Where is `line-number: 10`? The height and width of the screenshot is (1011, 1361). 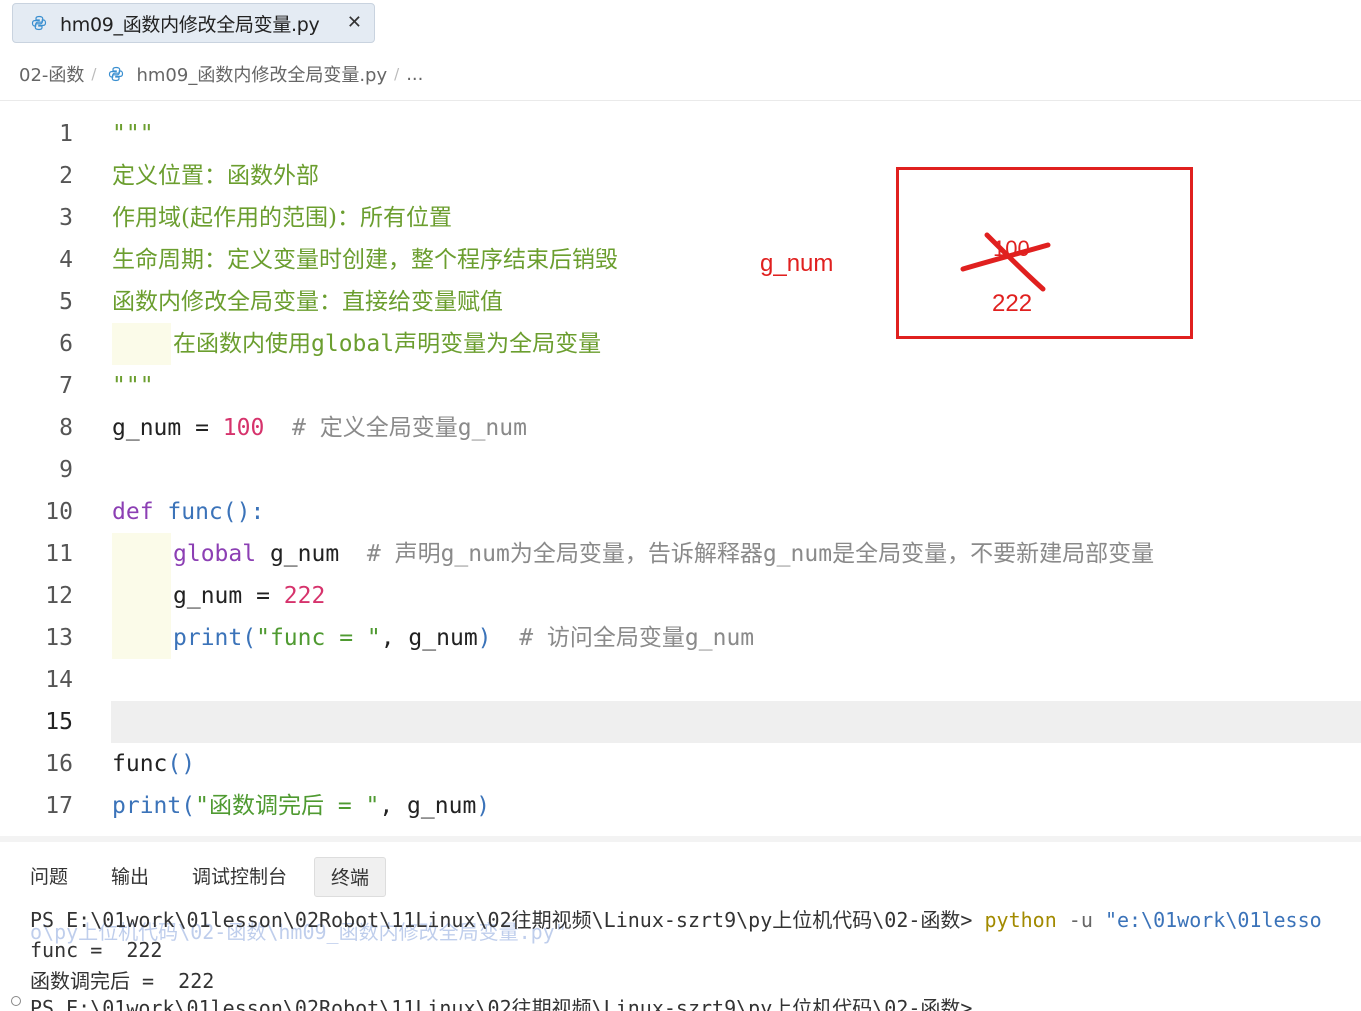
line-number: 10 is located at coordinates (59, 512).